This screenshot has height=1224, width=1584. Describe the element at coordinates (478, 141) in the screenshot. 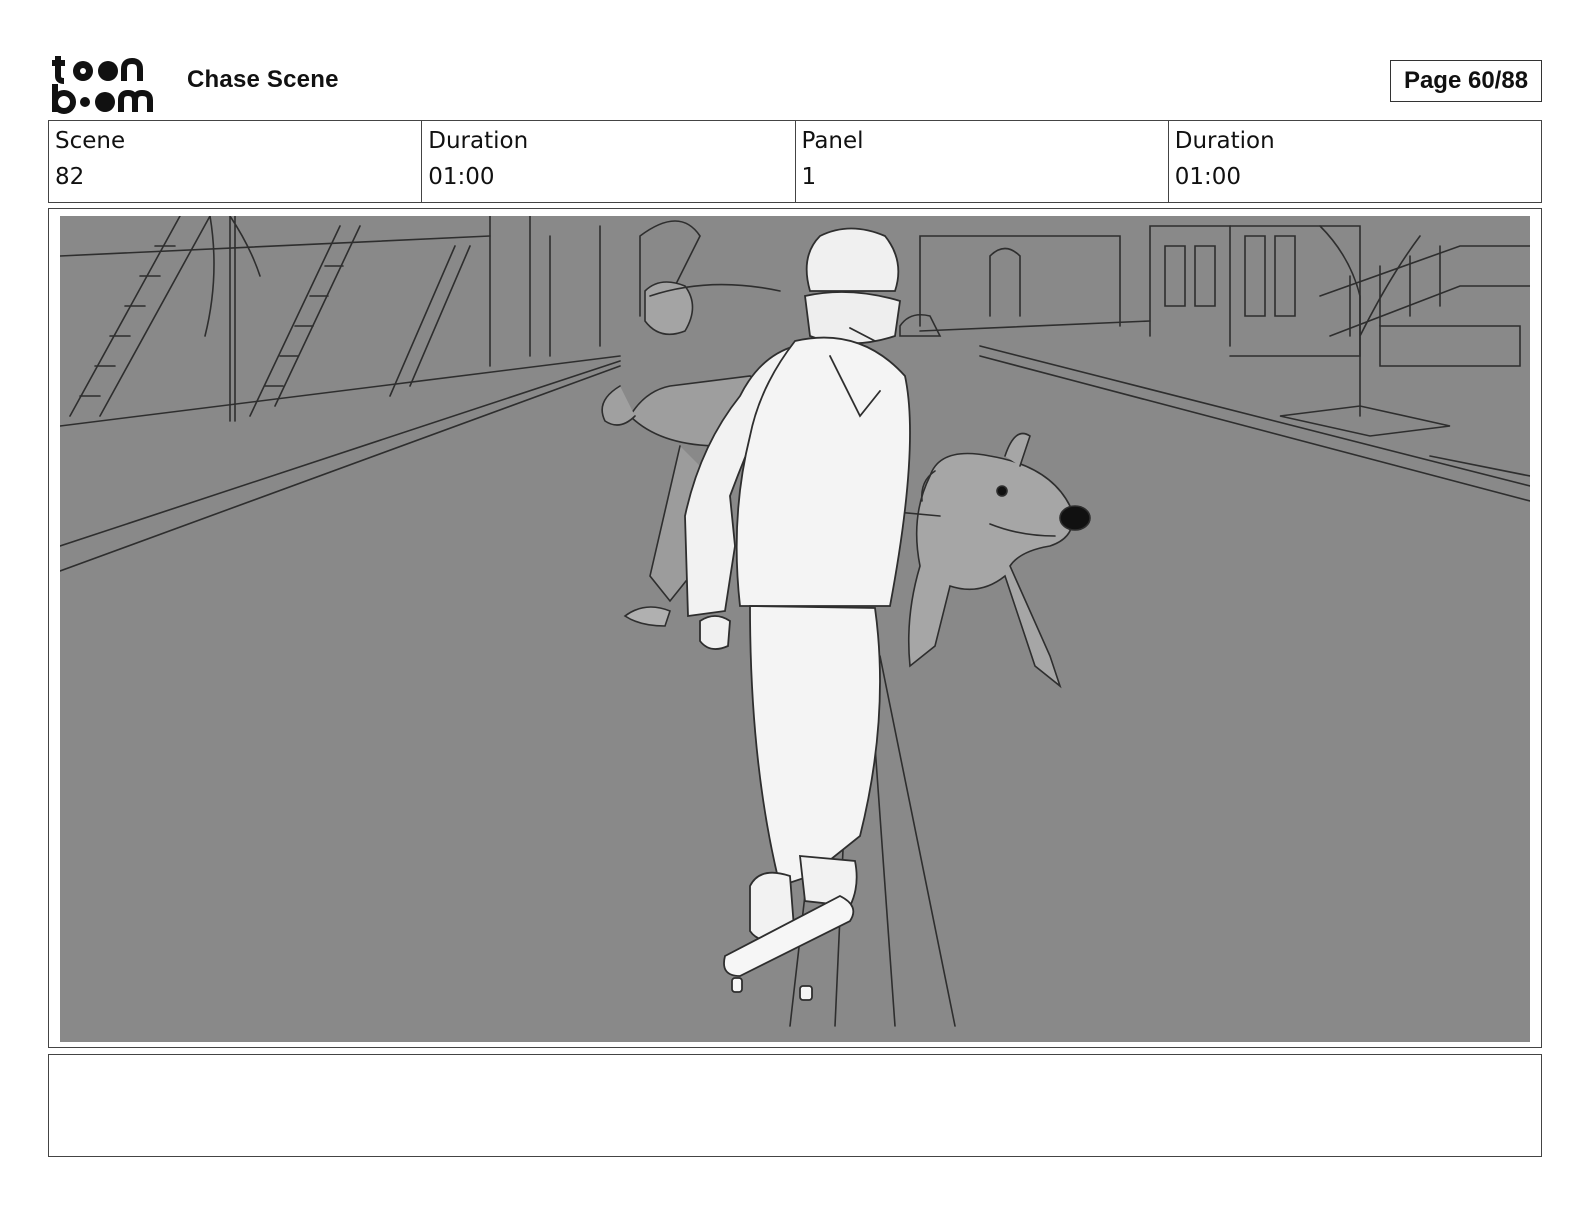

I see `scene-duration-label: Duration` at that location.